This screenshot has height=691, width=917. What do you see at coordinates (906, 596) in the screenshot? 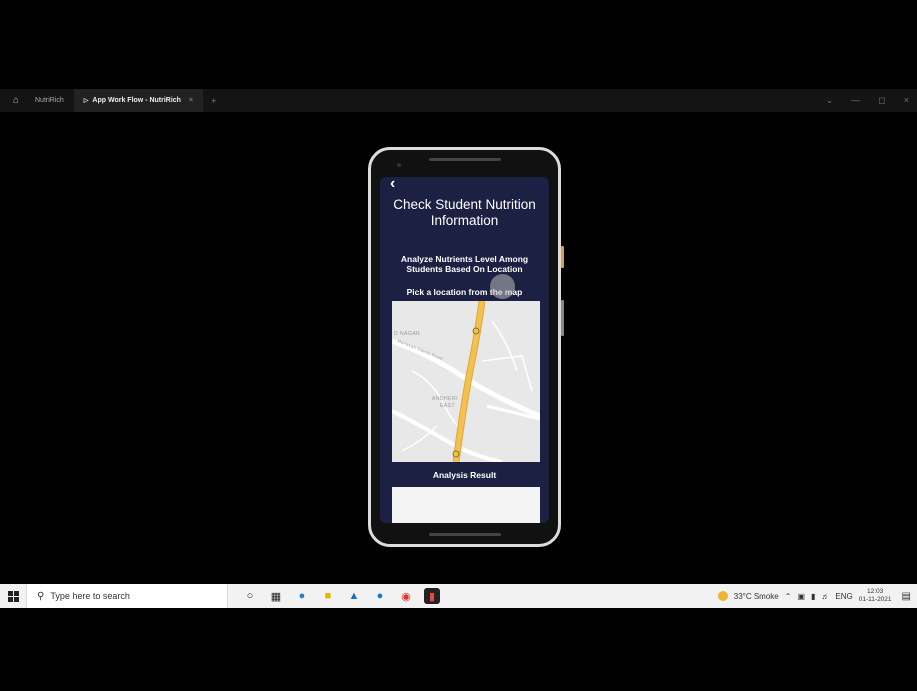
I see `notification-icon: ▤` at bounding box center [906, 596].